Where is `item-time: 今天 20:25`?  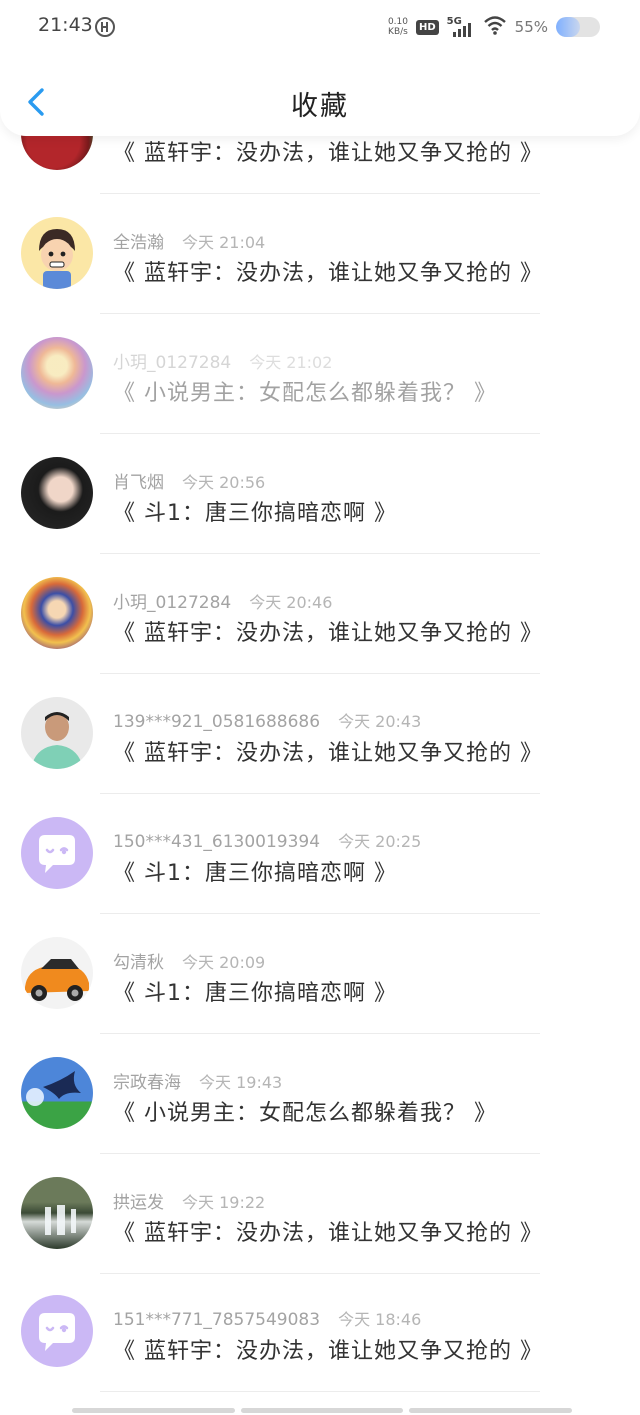
item-time: 今天 20:25 is located at coordinates (380, 841).